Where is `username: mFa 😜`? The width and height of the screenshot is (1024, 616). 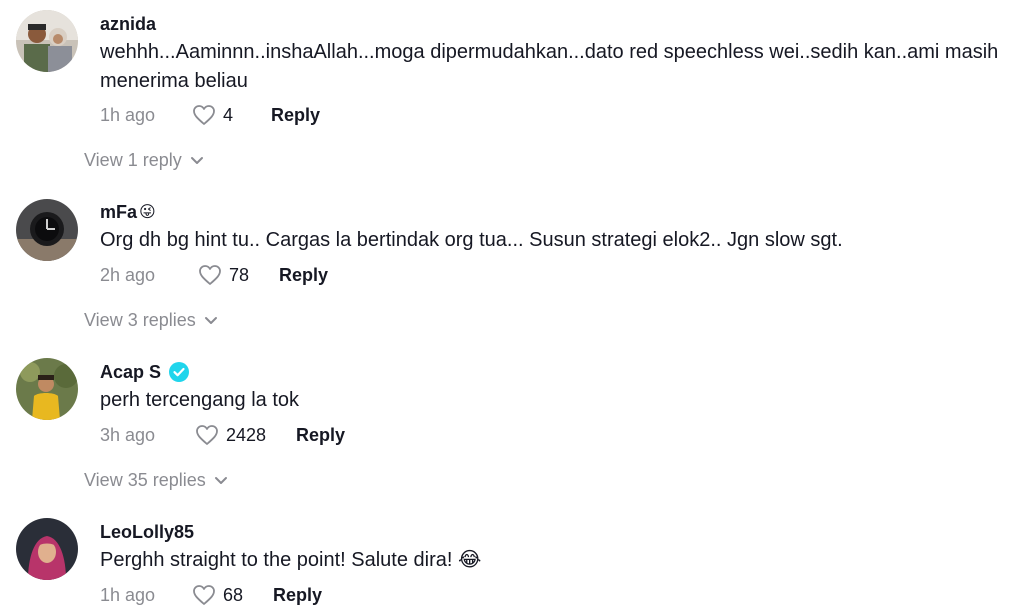 username: mFa 😜 is located at coordinates (128, 212).